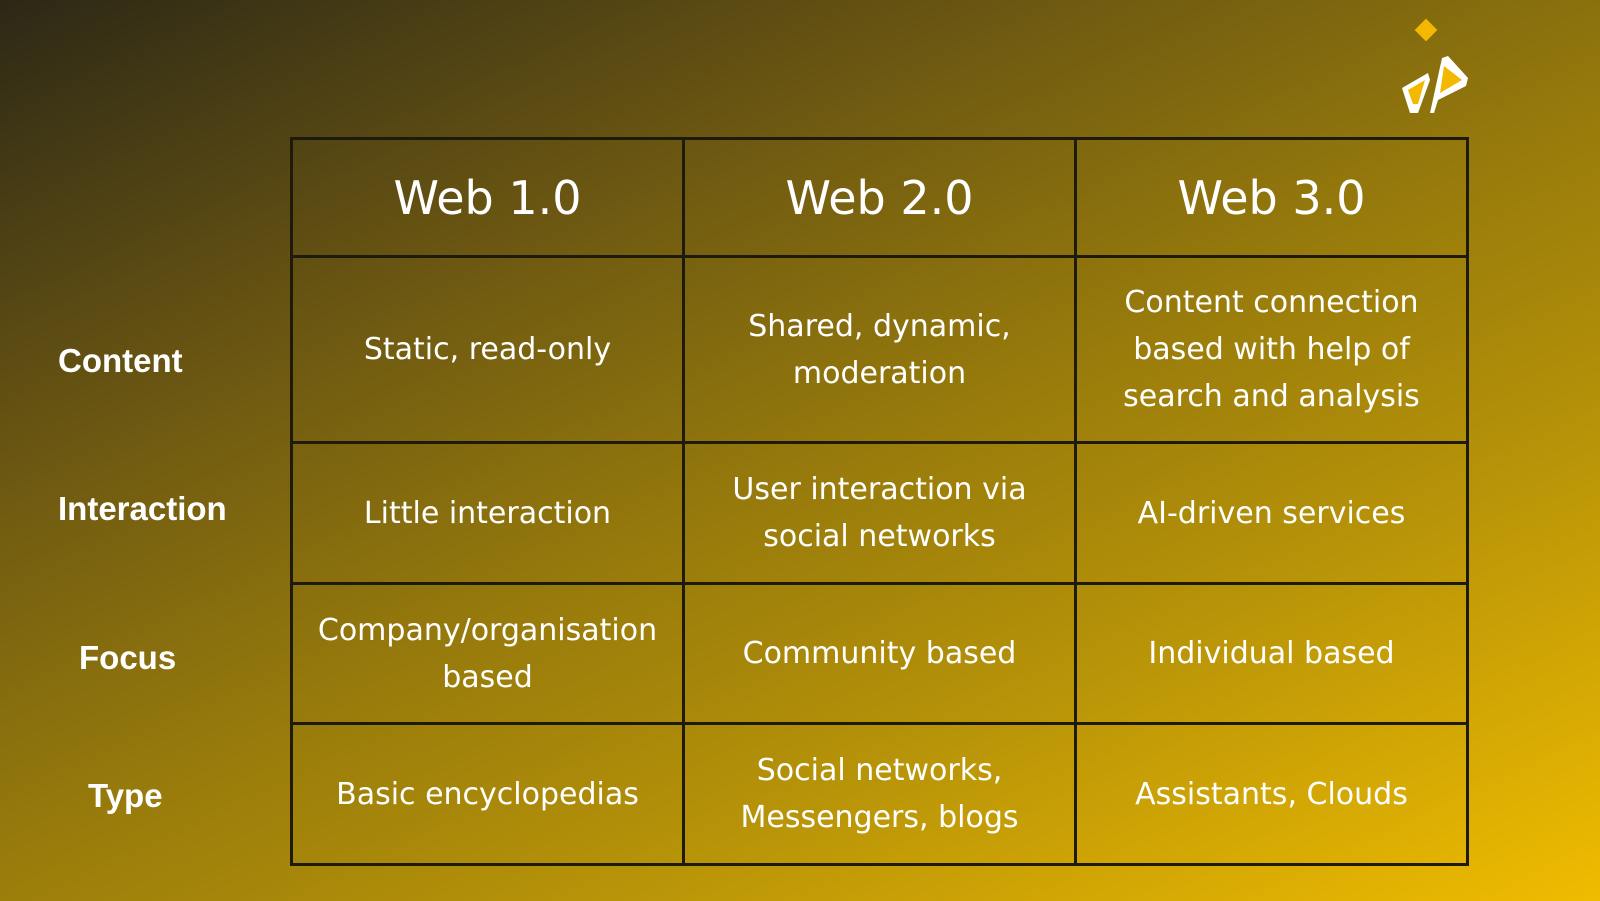  I want to click on table-cell: Basic encyclopedias, so click(487, 794).